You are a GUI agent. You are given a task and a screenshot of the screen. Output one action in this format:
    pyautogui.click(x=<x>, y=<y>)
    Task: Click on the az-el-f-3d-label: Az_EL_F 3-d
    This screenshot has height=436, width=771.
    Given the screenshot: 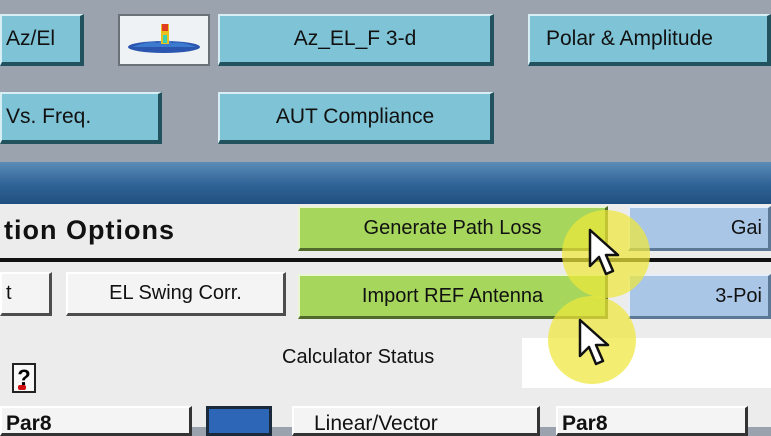 What is the action you would take?
    pyautogui.click(x=355, y=38)
    